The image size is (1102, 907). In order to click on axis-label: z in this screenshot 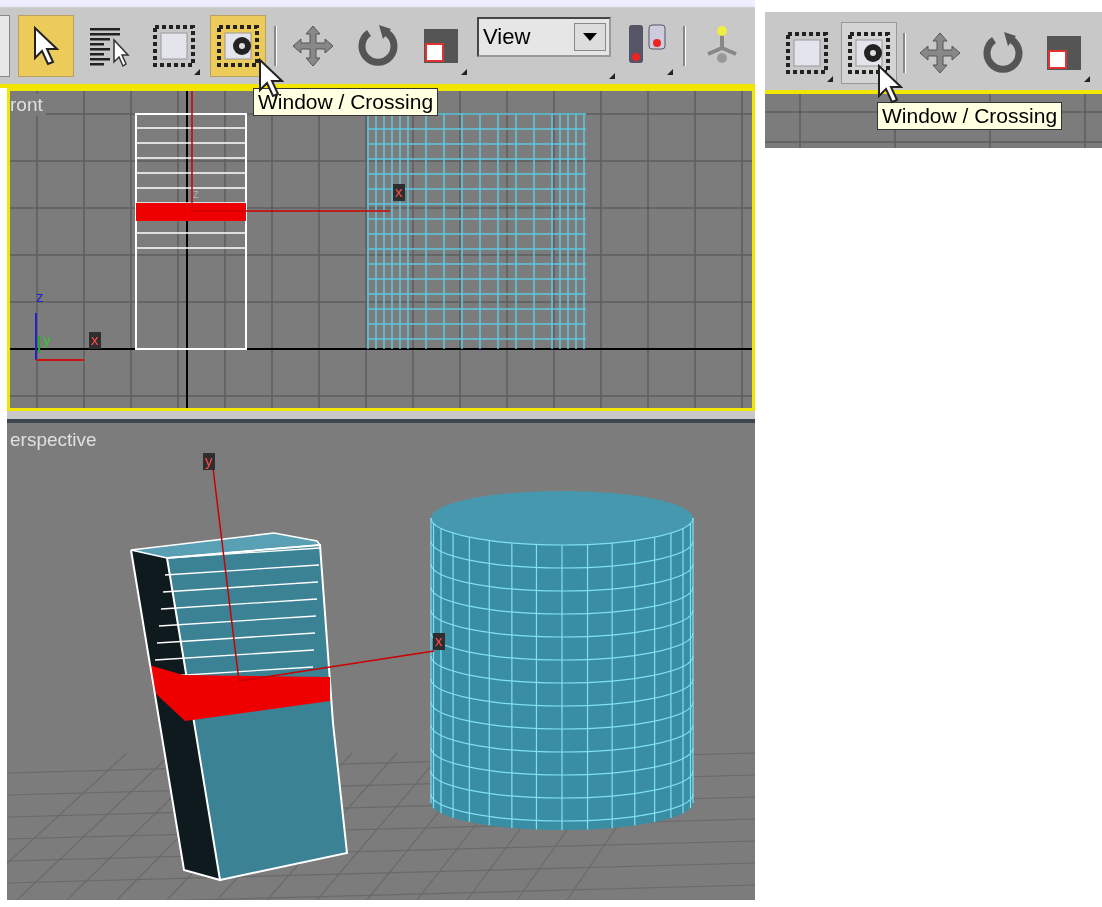, I will do `click(40, 296)`.